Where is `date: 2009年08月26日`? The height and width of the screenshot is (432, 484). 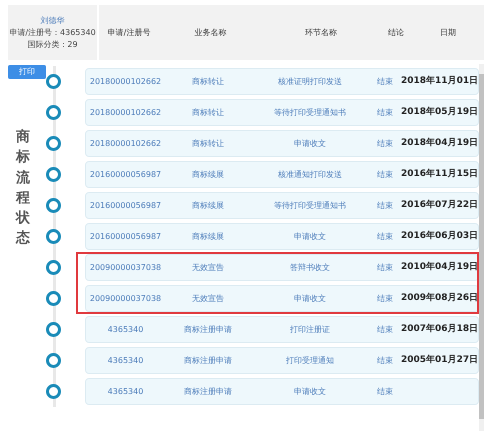 date: 2009年08月26日 is located at coordinates (439, 297).